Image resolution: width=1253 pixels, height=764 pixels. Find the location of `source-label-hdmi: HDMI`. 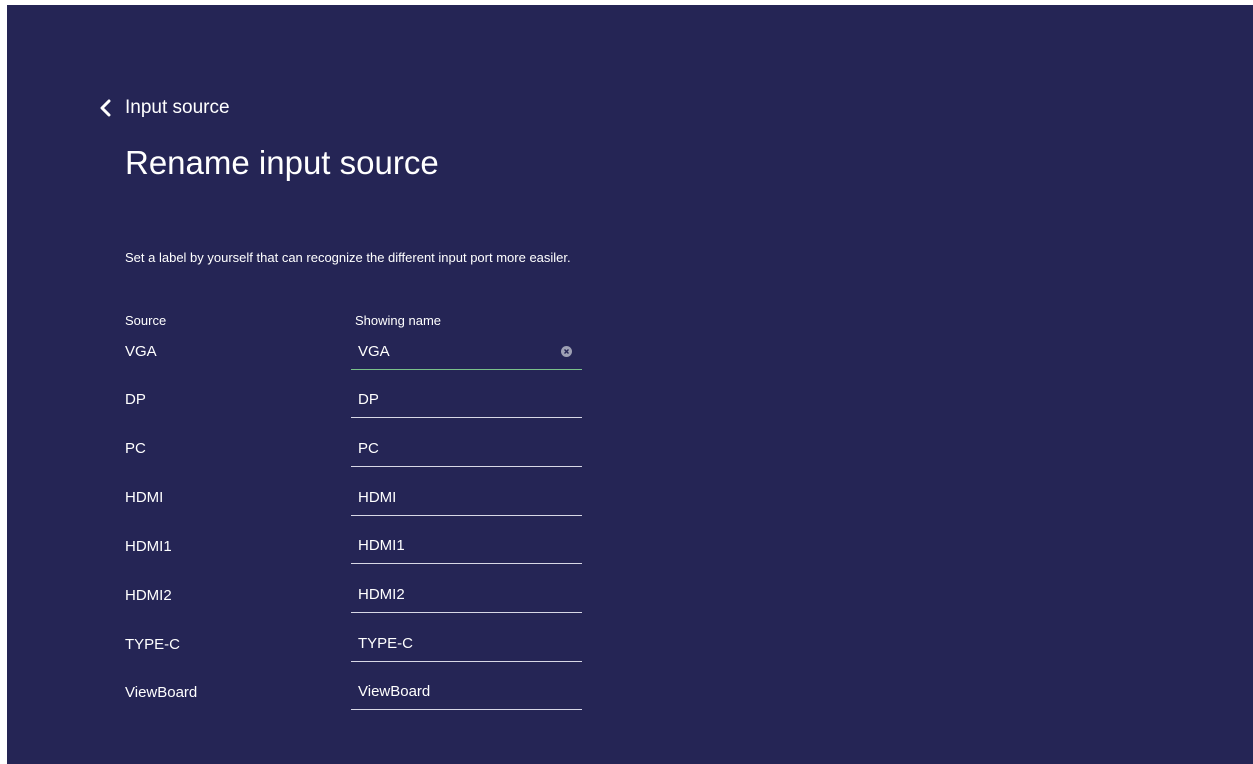

source-label-hdmi: HDMI is located at coordinates (144, 497).